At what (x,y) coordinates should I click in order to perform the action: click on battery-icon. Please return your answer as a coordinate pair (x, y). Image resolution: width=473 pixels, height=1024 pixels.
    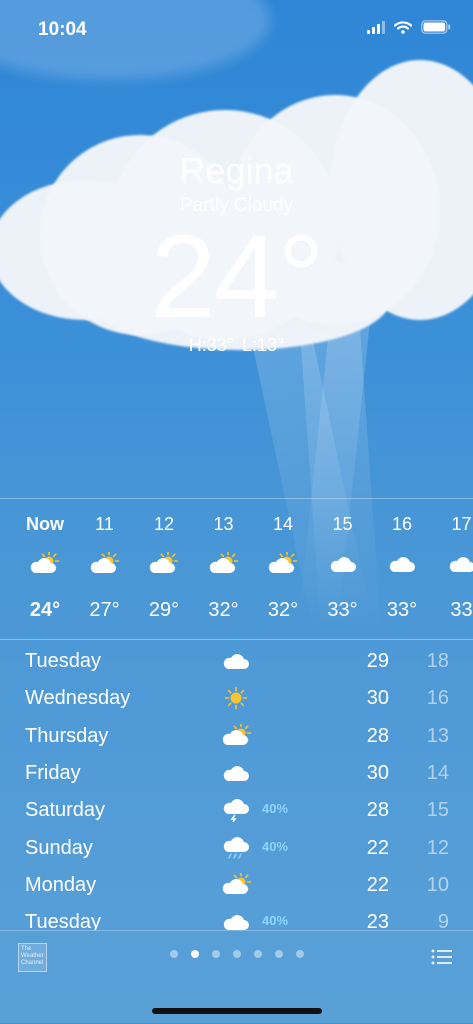
    Looking at the image, I should click on (436, 27).